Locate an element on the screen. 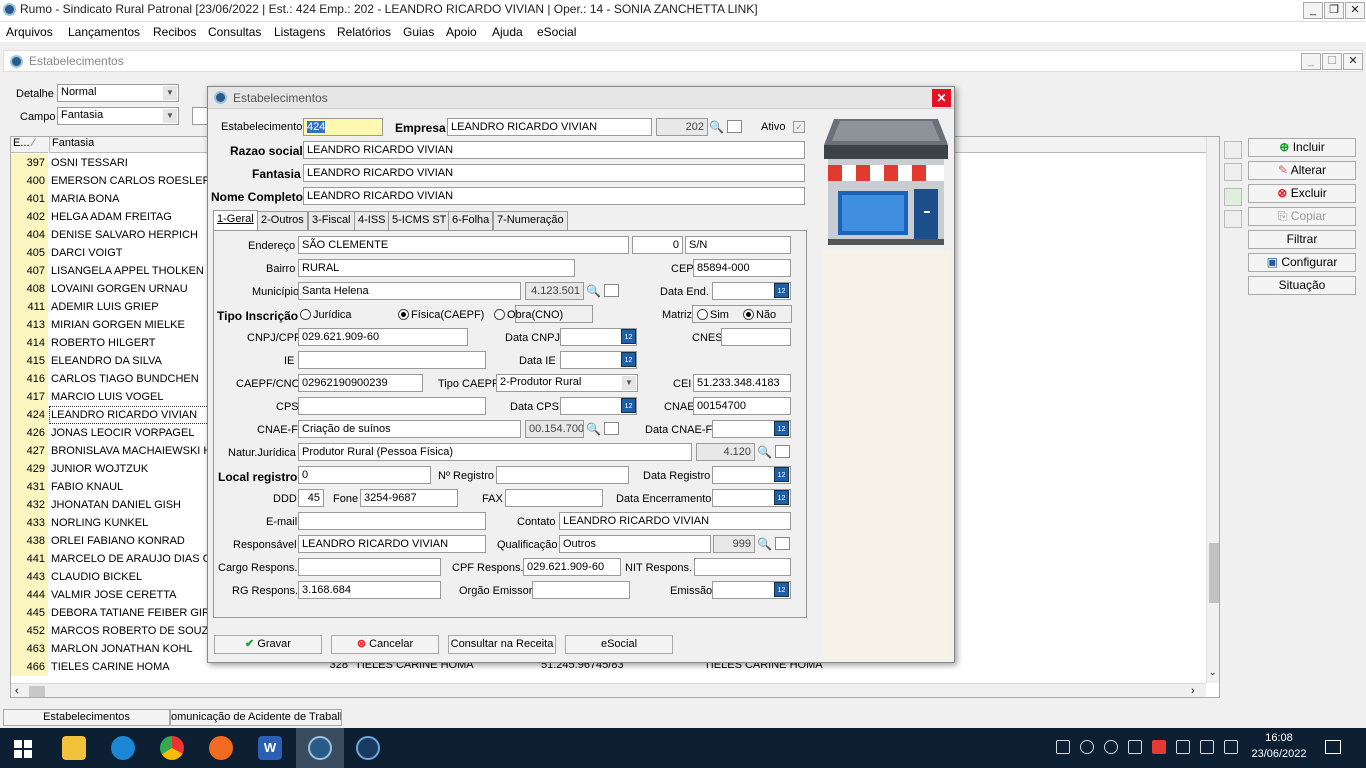 The image size is (1366, 768). print-icon is located at coordinates (1233, 219).